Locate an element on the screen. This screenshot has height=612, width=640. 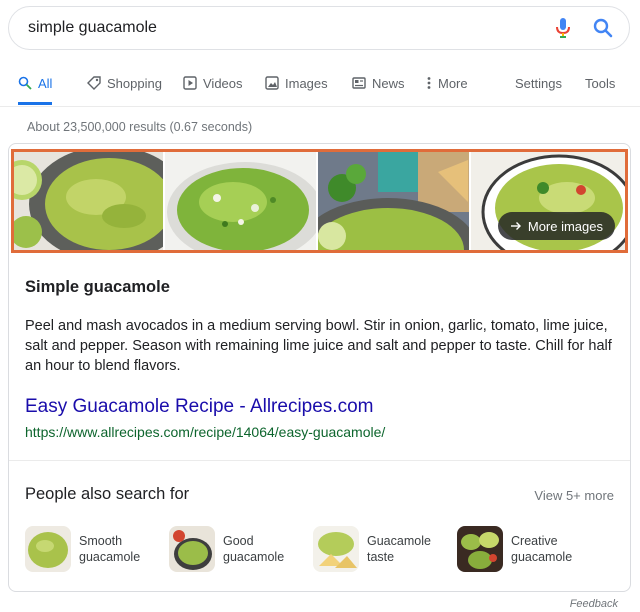
pasf-item-creative-guacamole: Creative guacamole is located at coordinates (524, 549).